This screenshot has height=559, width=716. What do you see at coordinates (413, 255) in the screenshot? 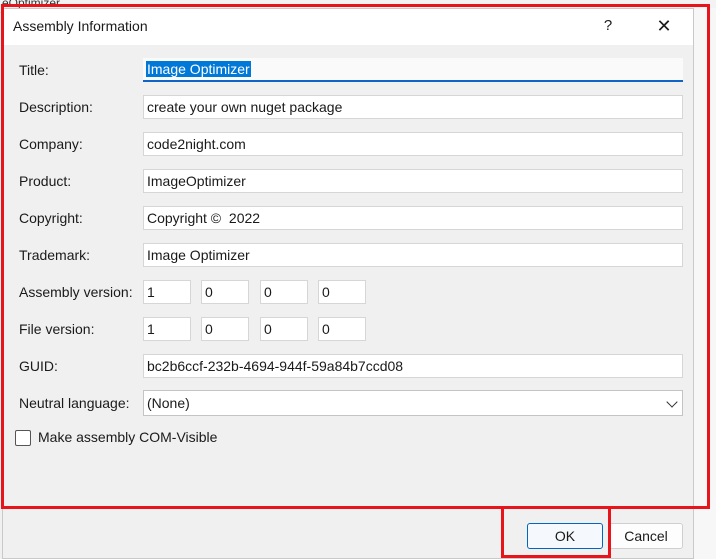
I see `trademark-input: Image Optimizer` at bounding box center [413, 255].